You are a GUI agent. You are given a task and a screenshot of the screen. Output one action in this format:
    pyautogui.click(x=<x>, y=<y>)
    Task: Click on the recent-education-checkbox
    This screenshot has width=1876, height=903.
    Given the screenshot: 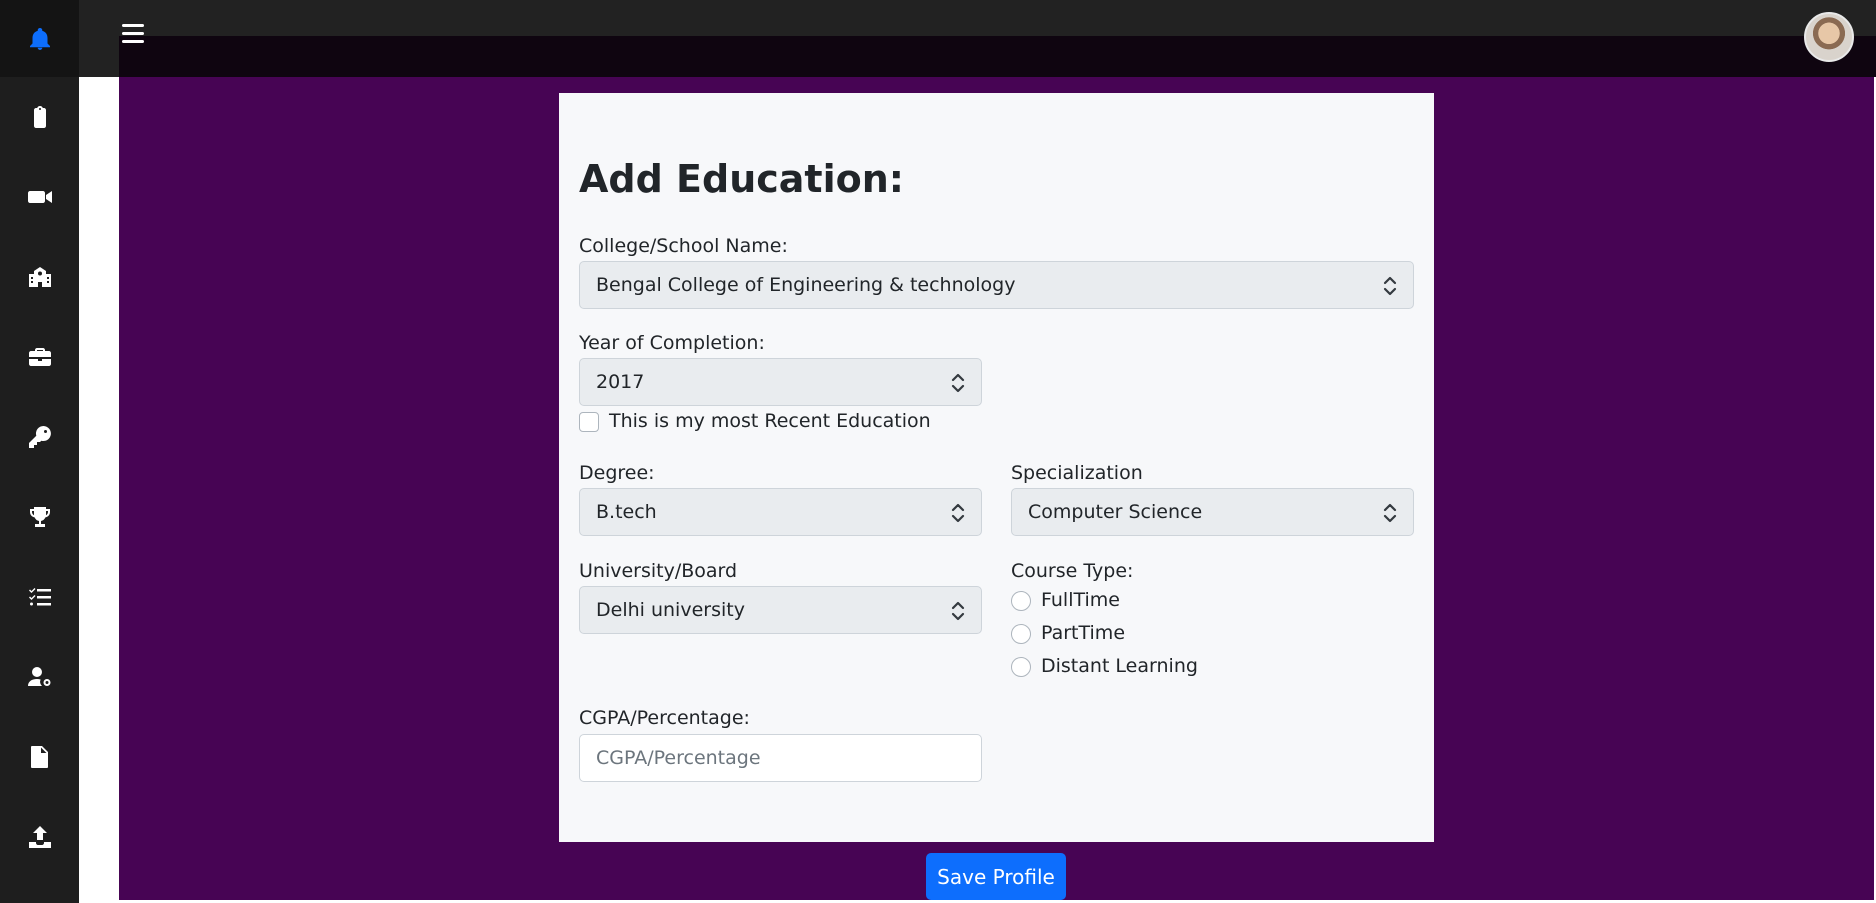 What is the action you would take?
    pyautogui.click(x=589, y=422)
    